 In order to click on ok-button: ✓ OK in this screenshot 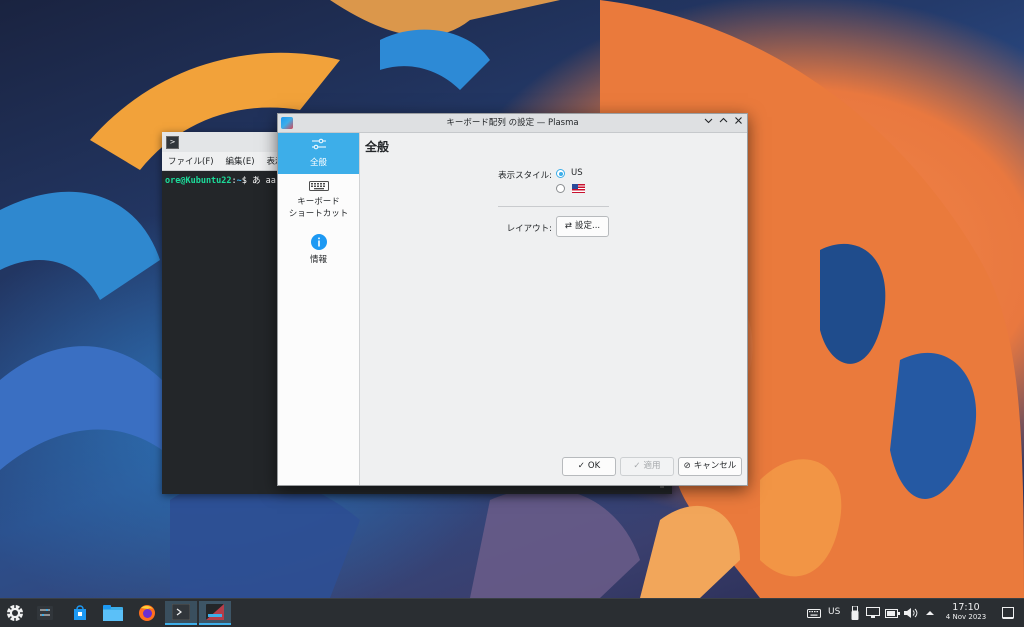, I will do `click(589, 466)`.